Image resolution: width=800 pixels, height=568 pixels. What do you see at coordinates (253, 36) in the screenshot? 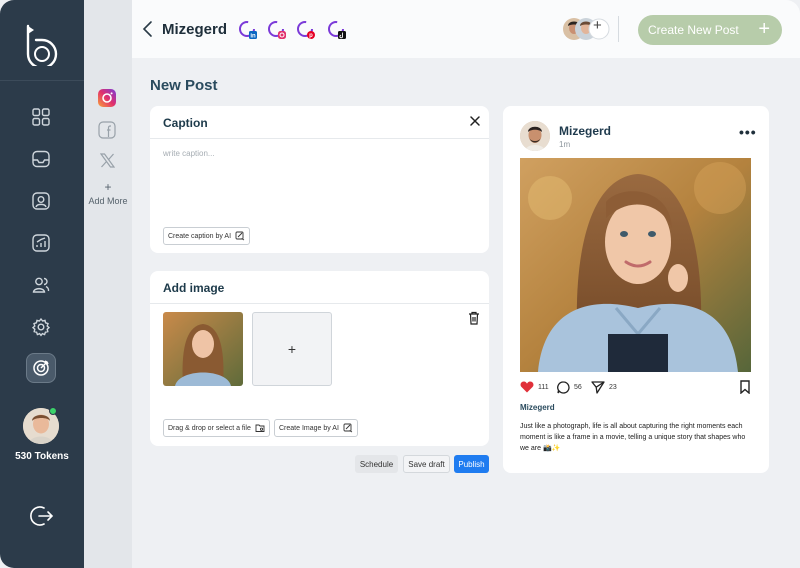
I see `svg-text: in` at bounding box center [253, 36].